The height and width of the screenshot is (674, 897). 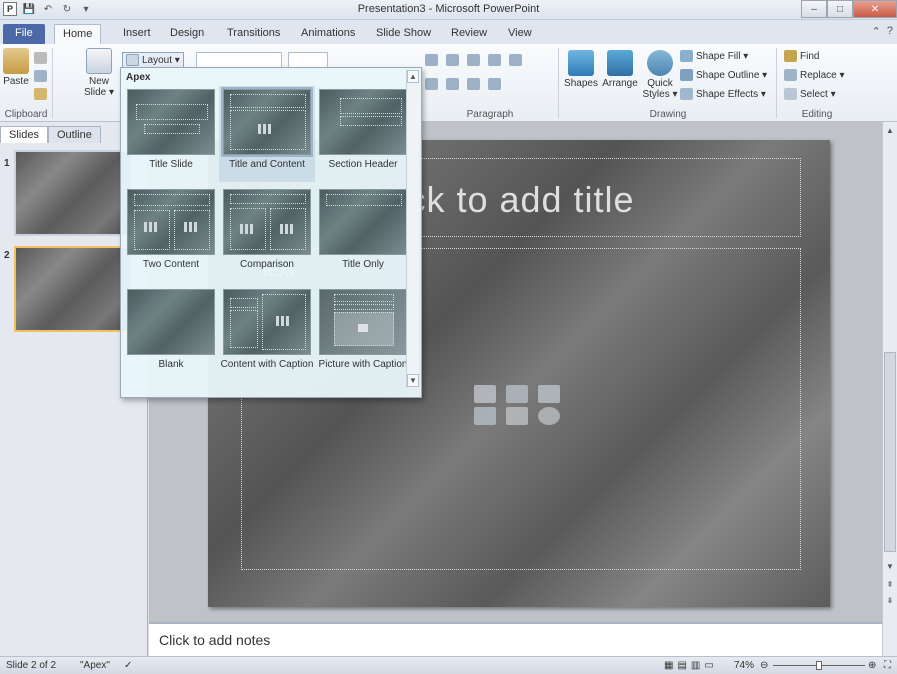 I want to click on layout-title-and-content: Title and Content, so click(x=267, y=134).